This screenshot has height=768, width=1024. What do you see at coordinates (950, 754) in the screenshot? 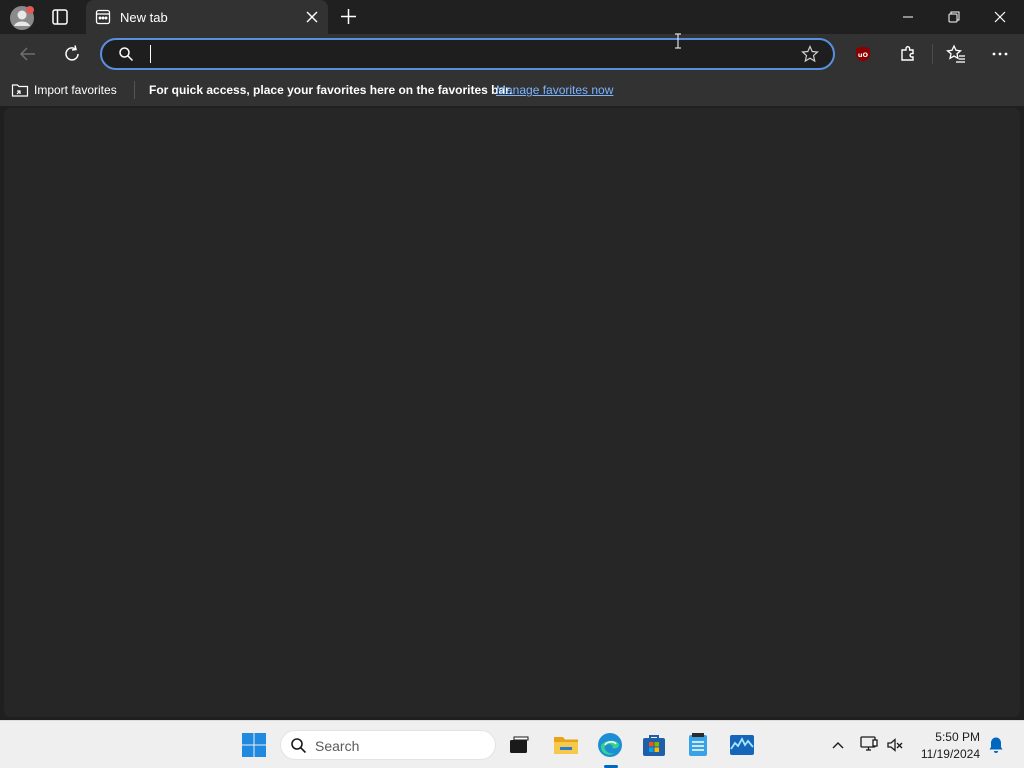
I see `clock-date: 11/19/2024` at bounding box center [950, 754].